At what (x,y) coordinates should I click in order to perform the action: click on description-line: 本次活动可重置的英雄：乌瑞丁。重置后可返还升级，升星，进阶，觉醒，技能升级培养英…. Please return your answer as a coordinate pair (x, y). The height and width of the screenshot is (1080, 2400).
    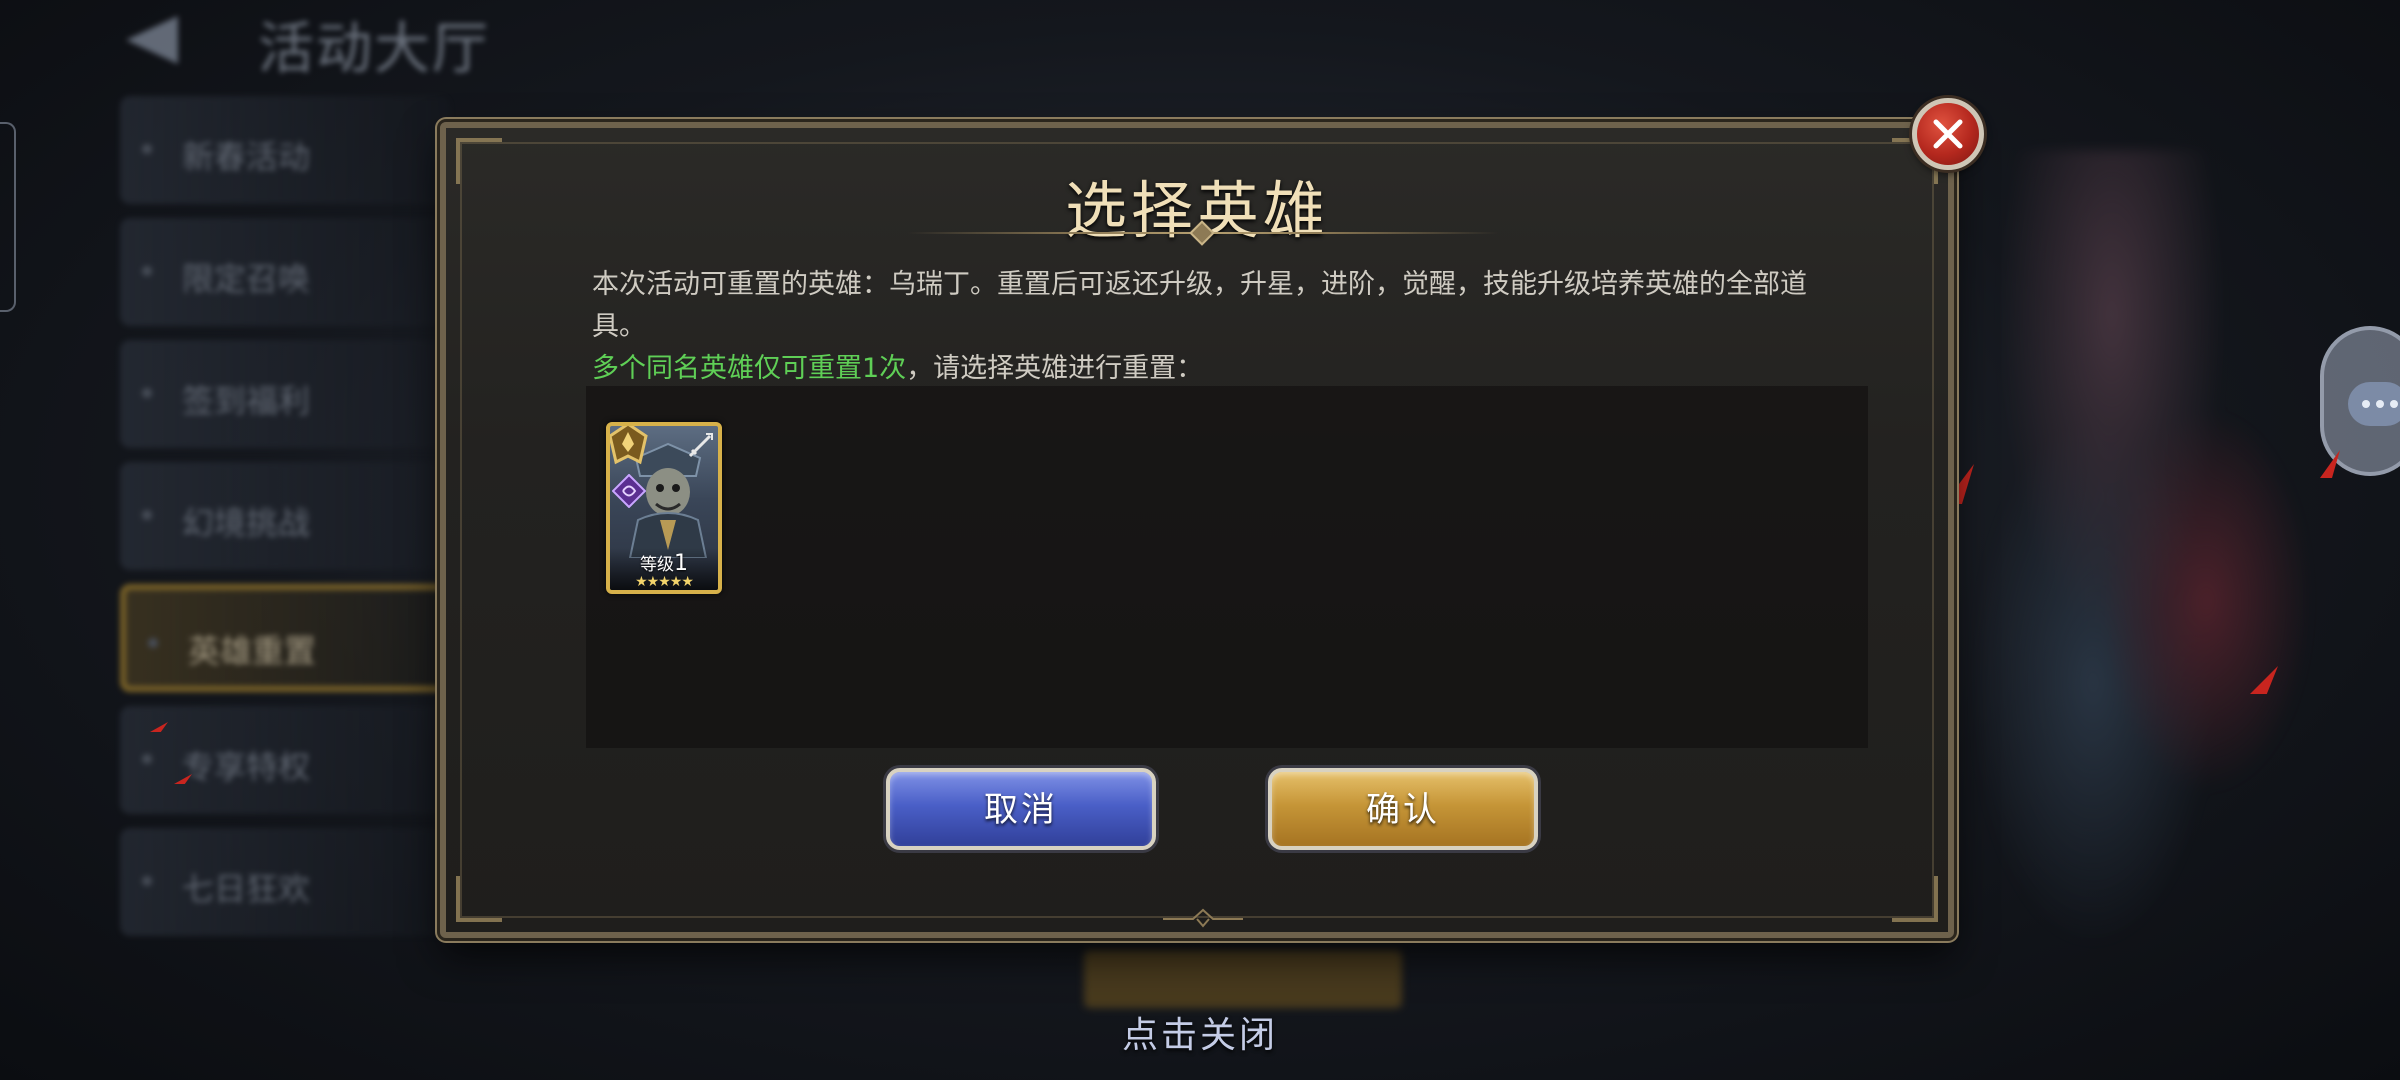
    Looking at the image, I should click on (1199, 305).